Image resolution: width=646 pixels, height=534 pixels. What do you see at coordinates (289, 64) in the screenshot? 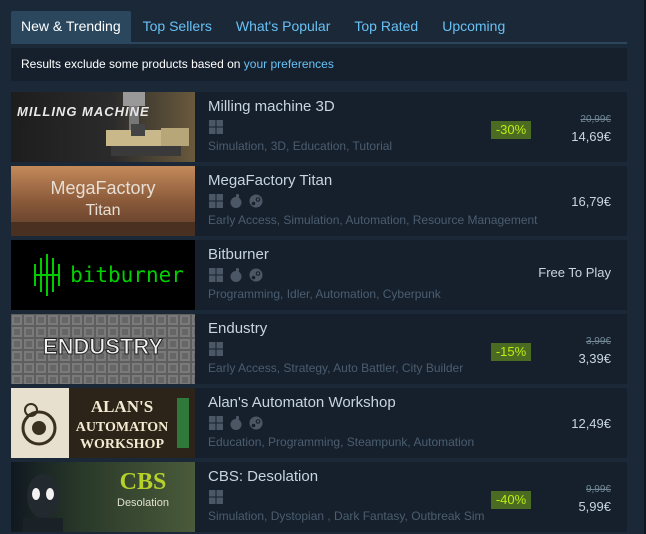
I see `preferences-link: your preferences` at bounding box center [289, 64].